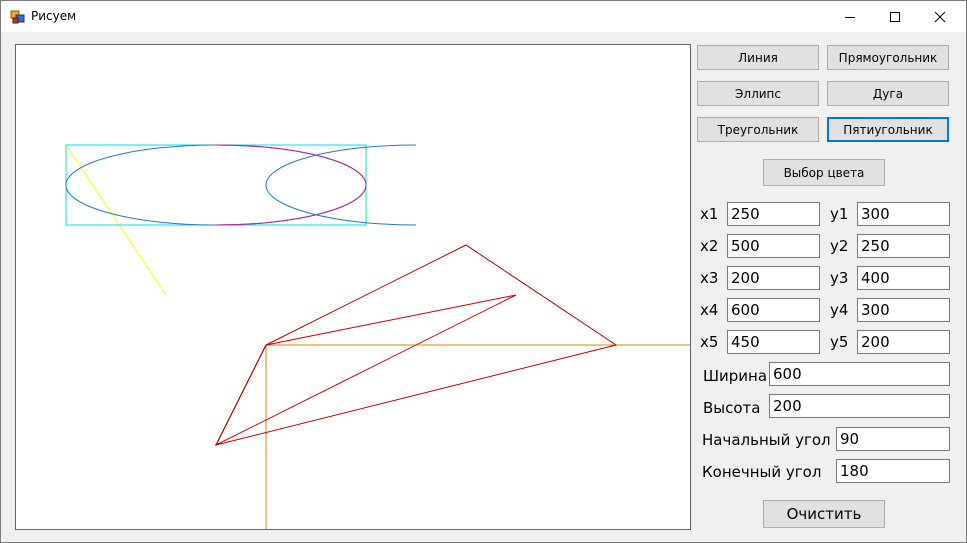  What do you see at coordinates (709, 342) in the screenshot?
I see `x5-label: x5` at bounding box center [709, 342].